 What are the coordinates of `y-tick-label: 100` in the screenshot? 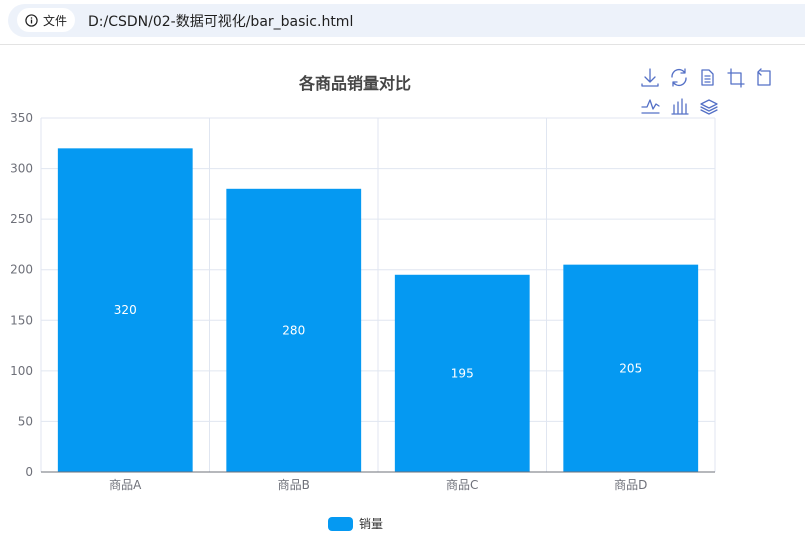 It's located at (21, 371).